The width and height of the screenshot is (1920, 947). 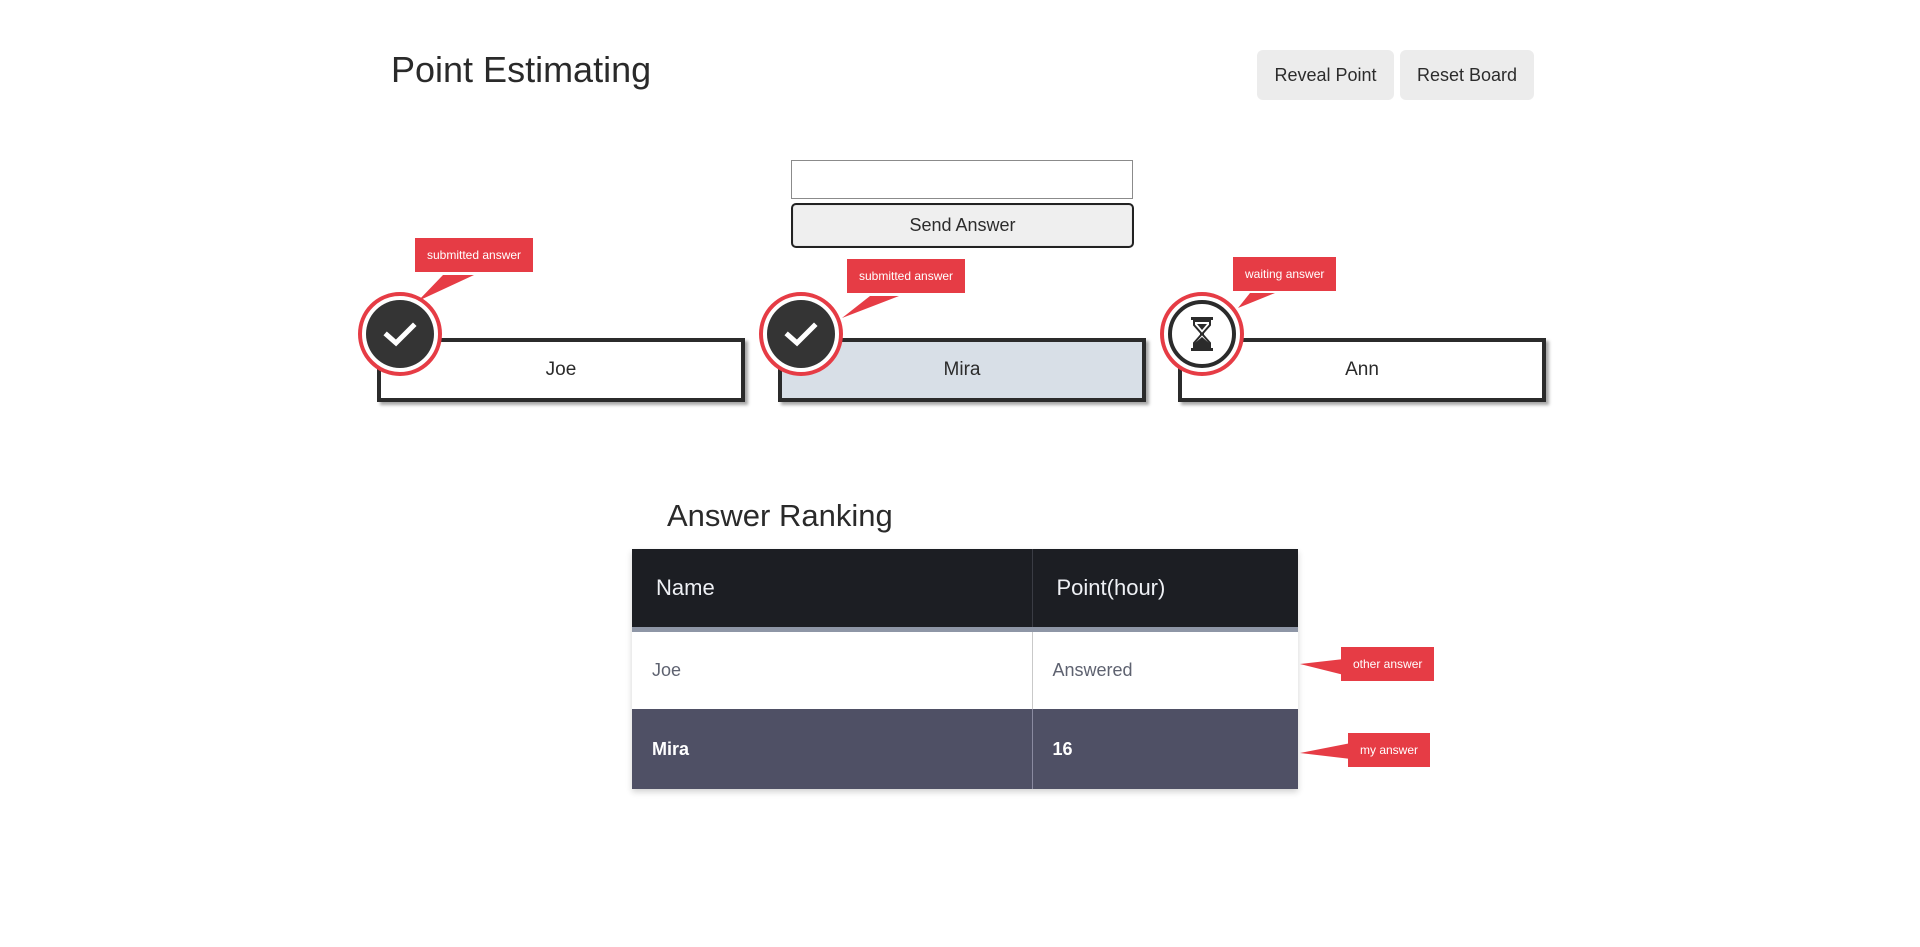 I want to click on cell-point: 16, so click(x=1164, y=749).